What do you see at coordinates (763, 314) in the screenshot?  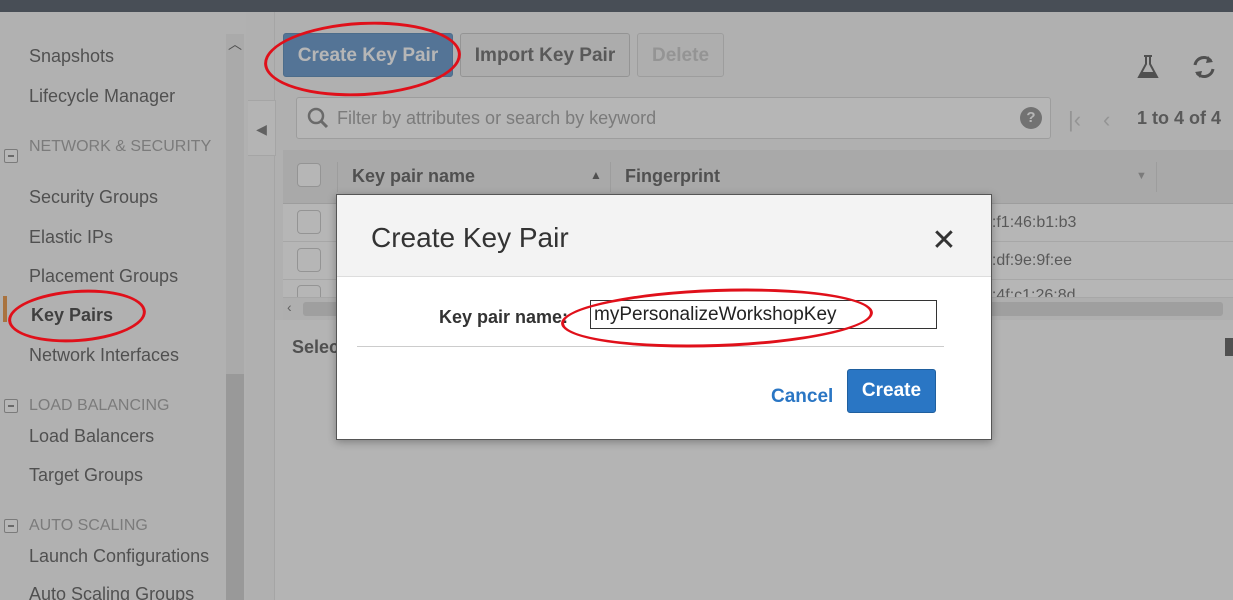 I see `key-pair-name-input` at bounding box center [763, 314].